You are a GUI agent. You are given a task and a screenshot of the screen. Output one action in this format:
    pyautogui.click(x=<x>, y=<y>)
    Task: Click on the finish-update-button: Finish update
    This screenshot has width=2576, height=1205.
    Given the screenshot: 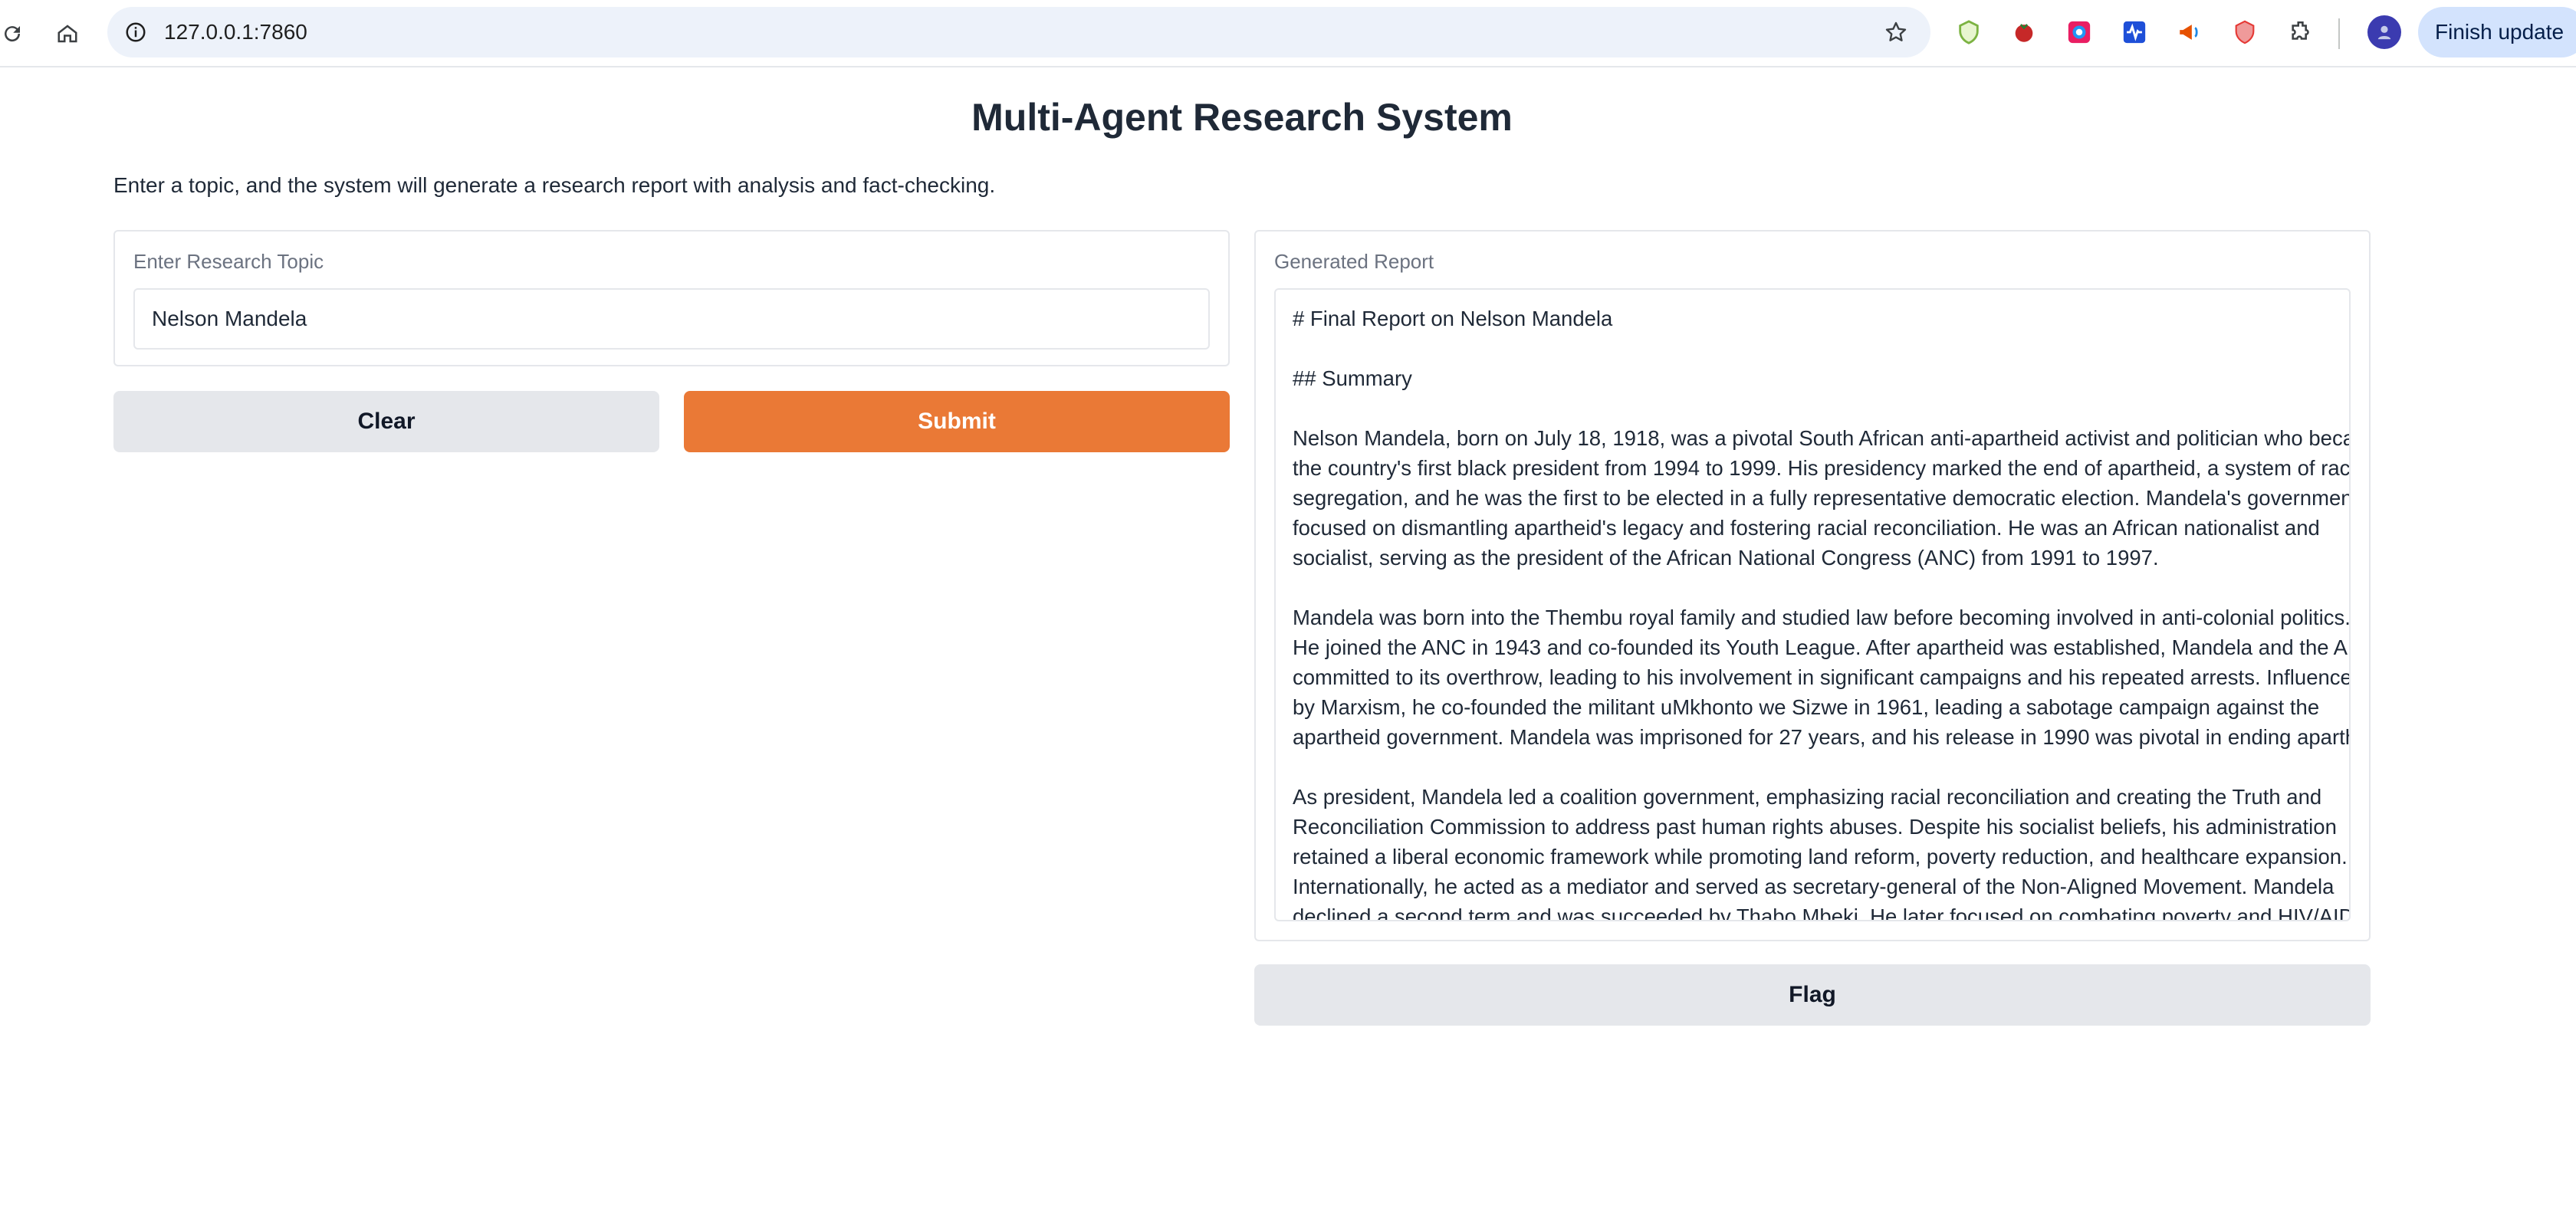 What is the action you would take?
    pyautogui.click(x=2497, y=32)
    